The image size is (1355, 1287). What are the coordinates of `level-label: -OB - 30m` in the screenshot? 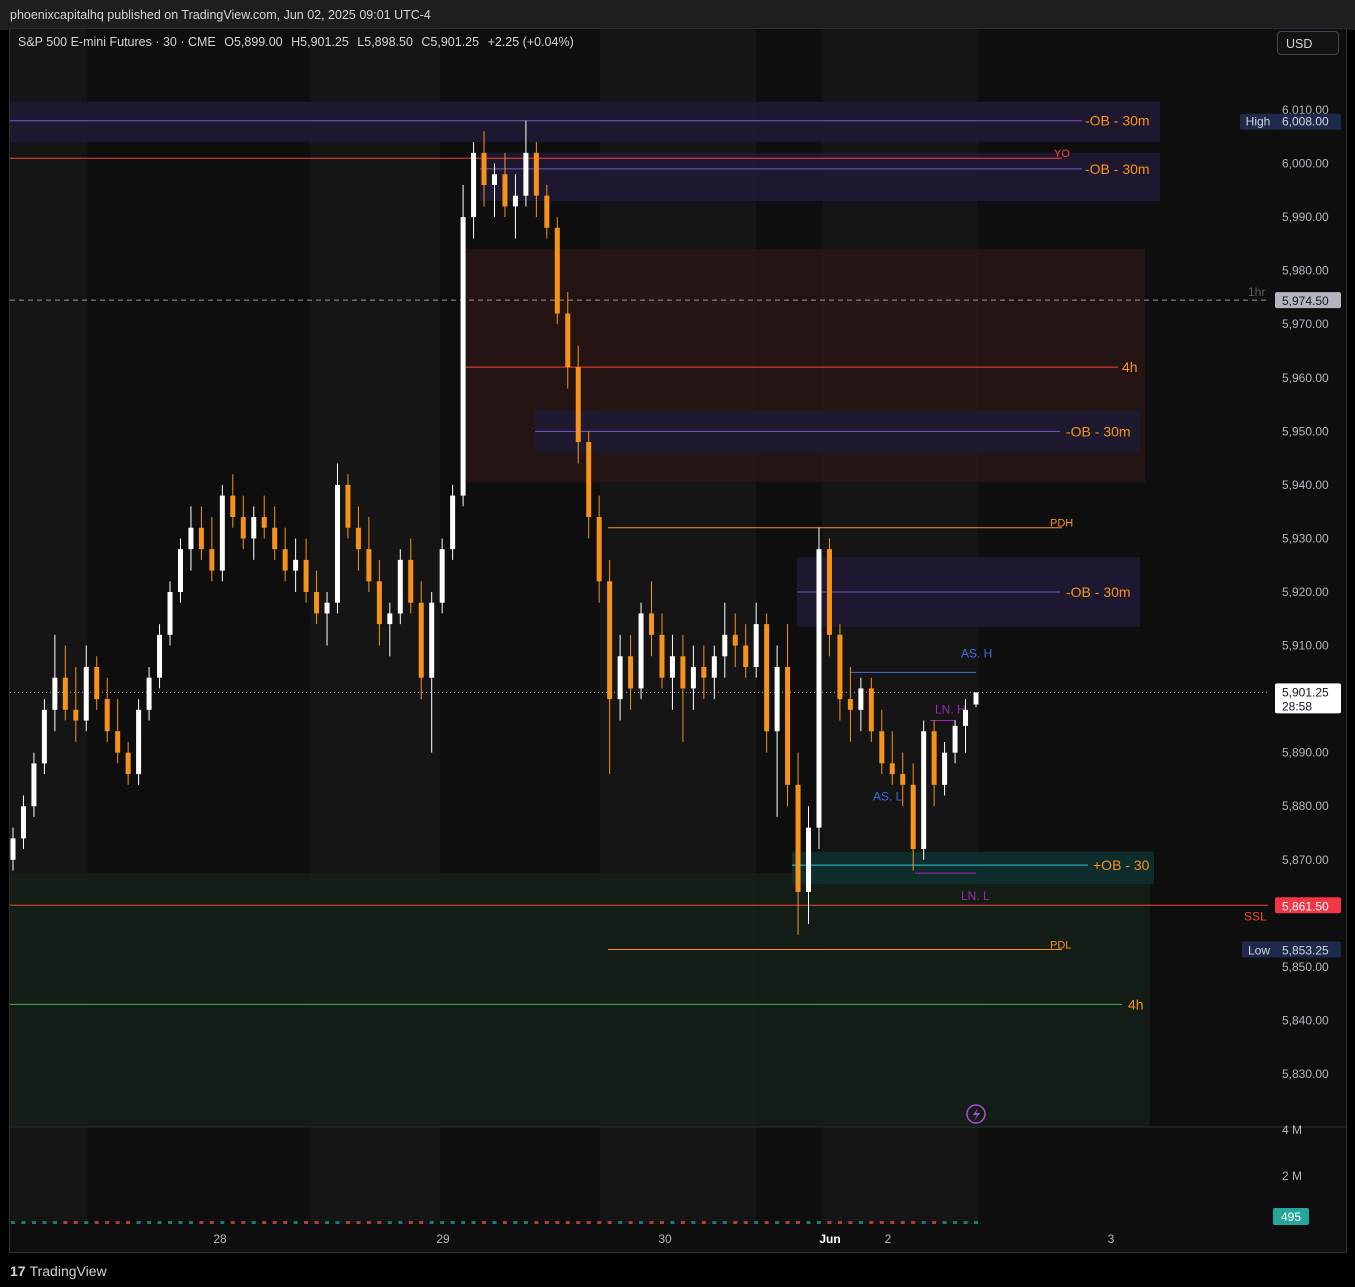 It's located at (1117, 169).